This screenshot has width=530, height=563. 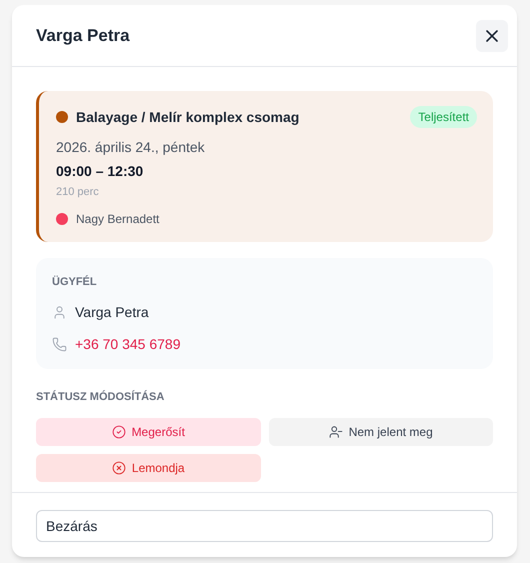 I want to click on appointment-date: 2026. április 24., péntek, so click(x=131, y=147).